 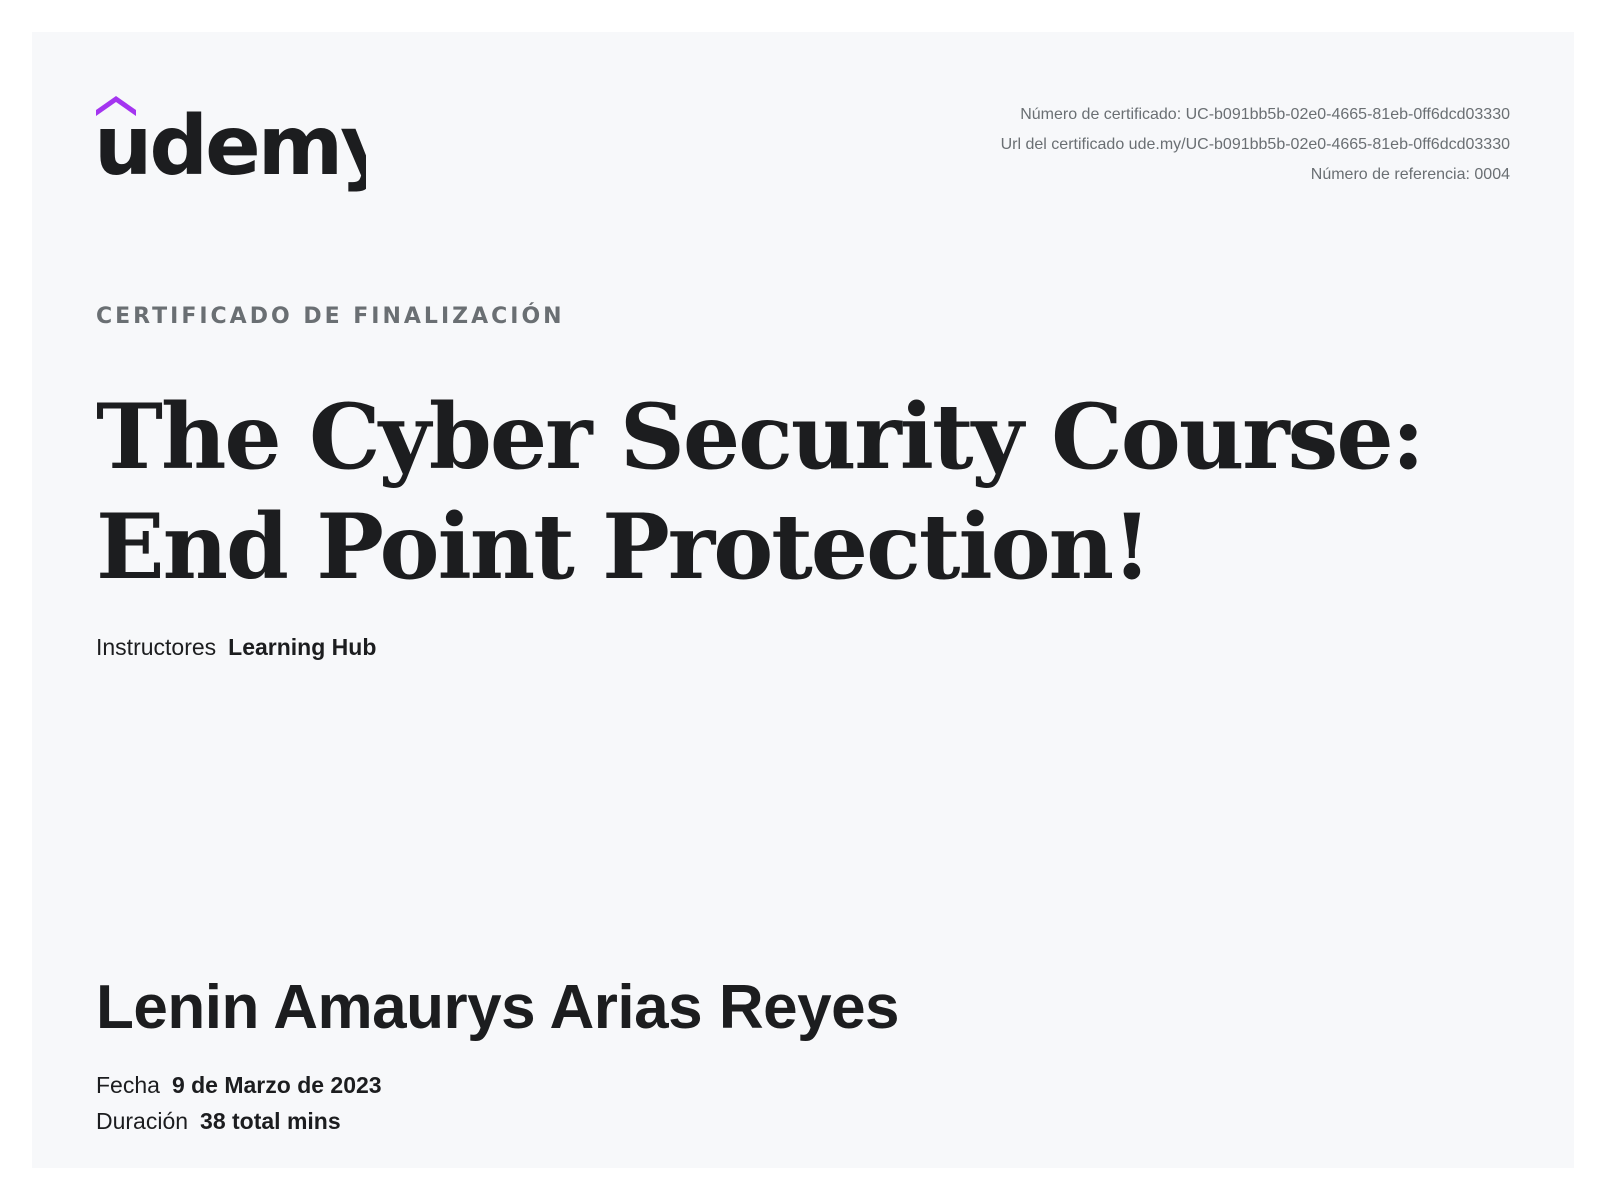 I want to click on duration-line: Duración 38 total mins, so click(x=218, y=1121).